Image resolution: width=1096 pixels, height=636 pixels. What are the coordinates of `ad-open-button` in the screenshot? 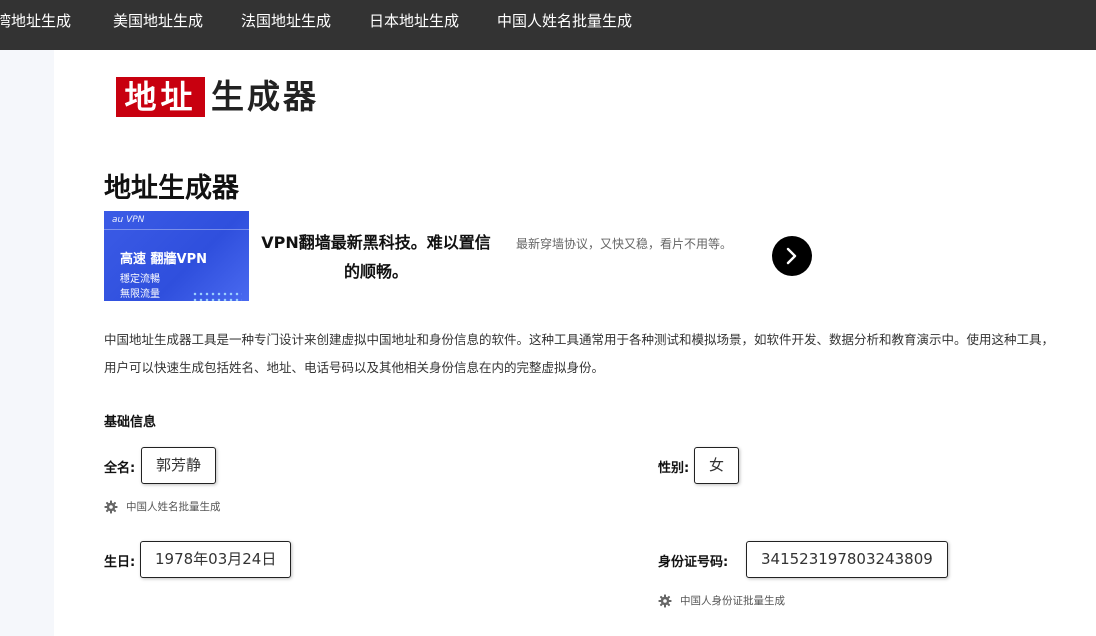 It's located at (792, 256).